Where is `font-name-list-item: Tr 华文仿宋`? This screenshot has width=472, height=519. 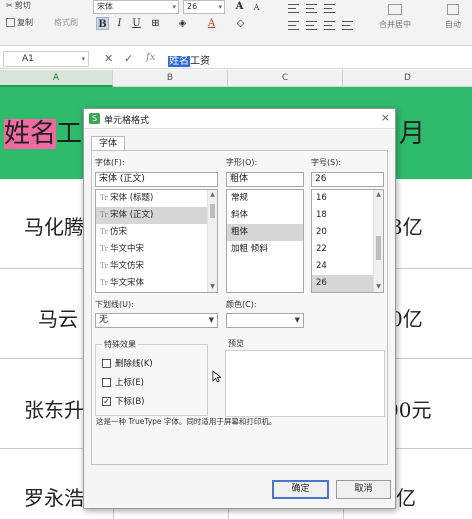 font-name-list-item: Tr 华文仿宋 is located at coordinates (156, 266).